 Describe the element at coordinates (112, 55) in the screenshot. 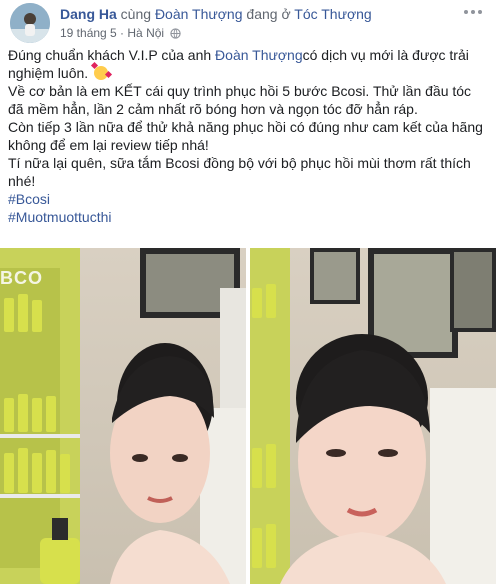

I see `line1-prefix: Đúng chuẩn khách V.I.P của anh` at that location.